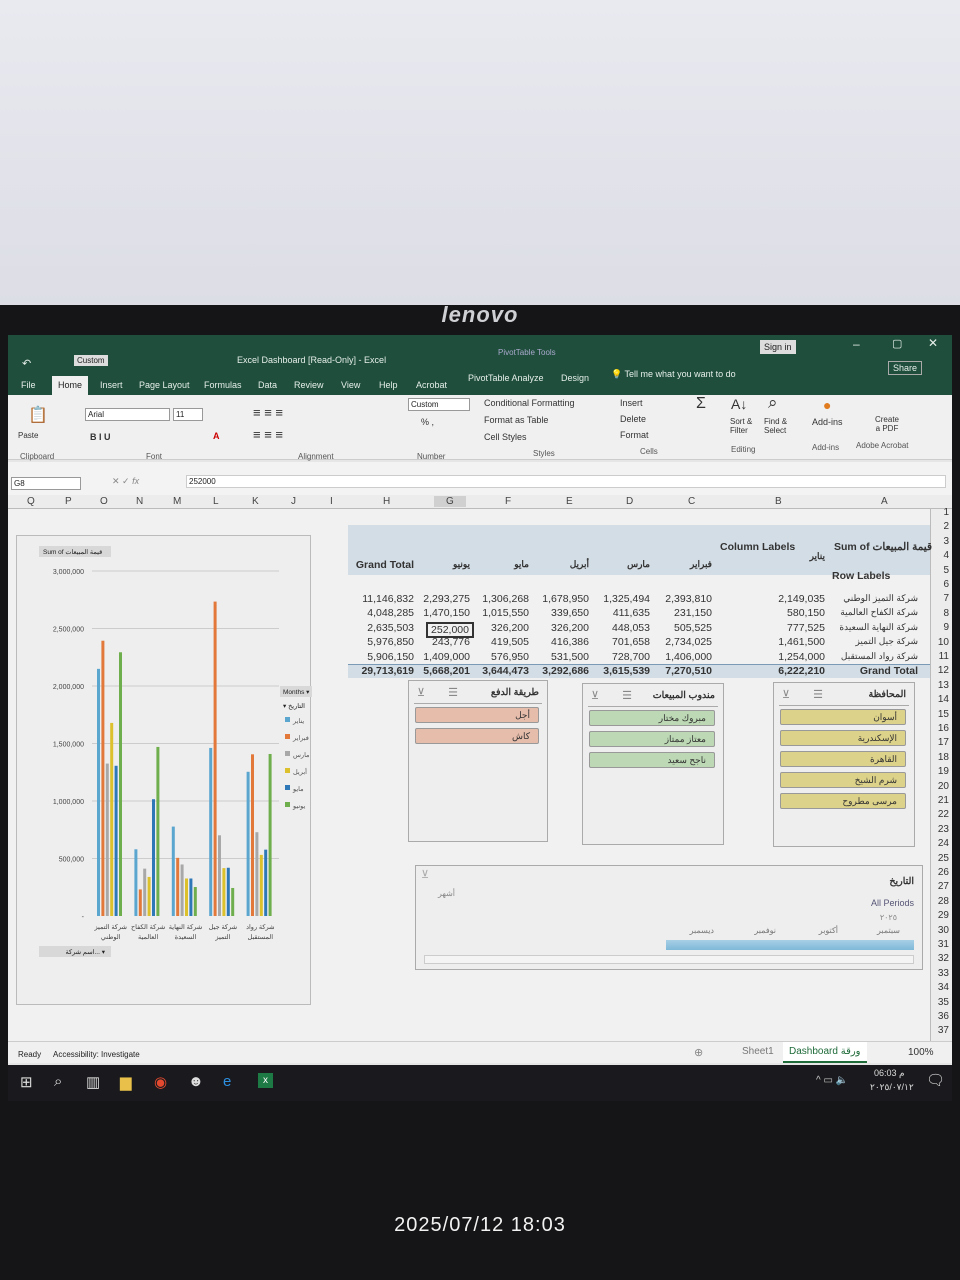 The height and width of the screenshot is (1280, 960). What do you see at coordinates (943, 973) in the screenshot?
I see `row-header: 33` at bounding box center [943, 973].